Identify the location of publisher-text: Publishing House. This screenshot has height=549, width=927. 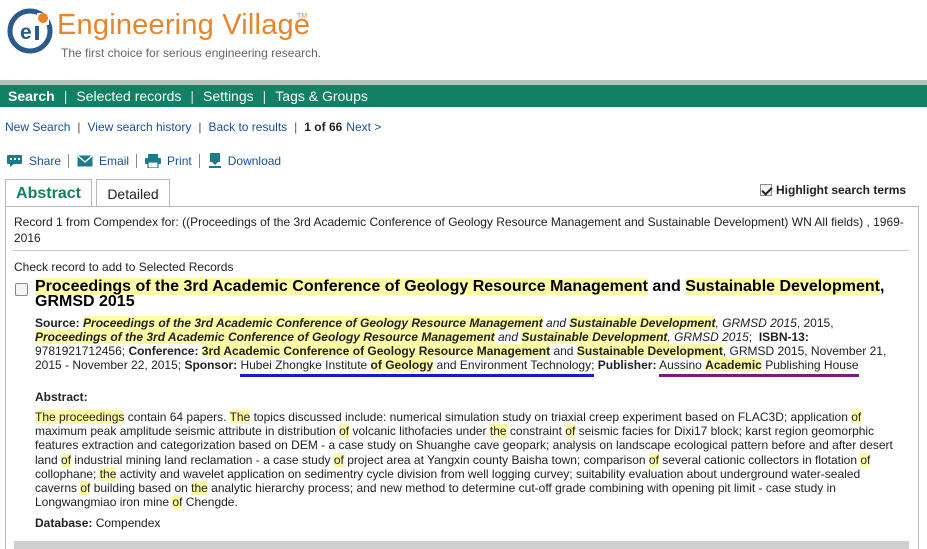
(810, 365).